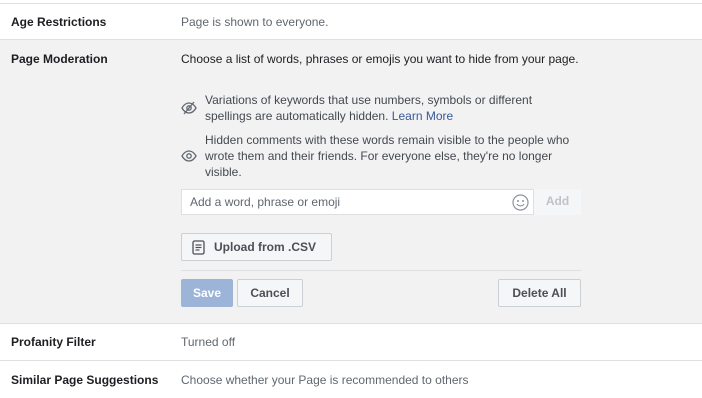  What do you see at coordinates (189, 156) in the screenshot?
I see `eye-icon` at bounding box center [189, 156].